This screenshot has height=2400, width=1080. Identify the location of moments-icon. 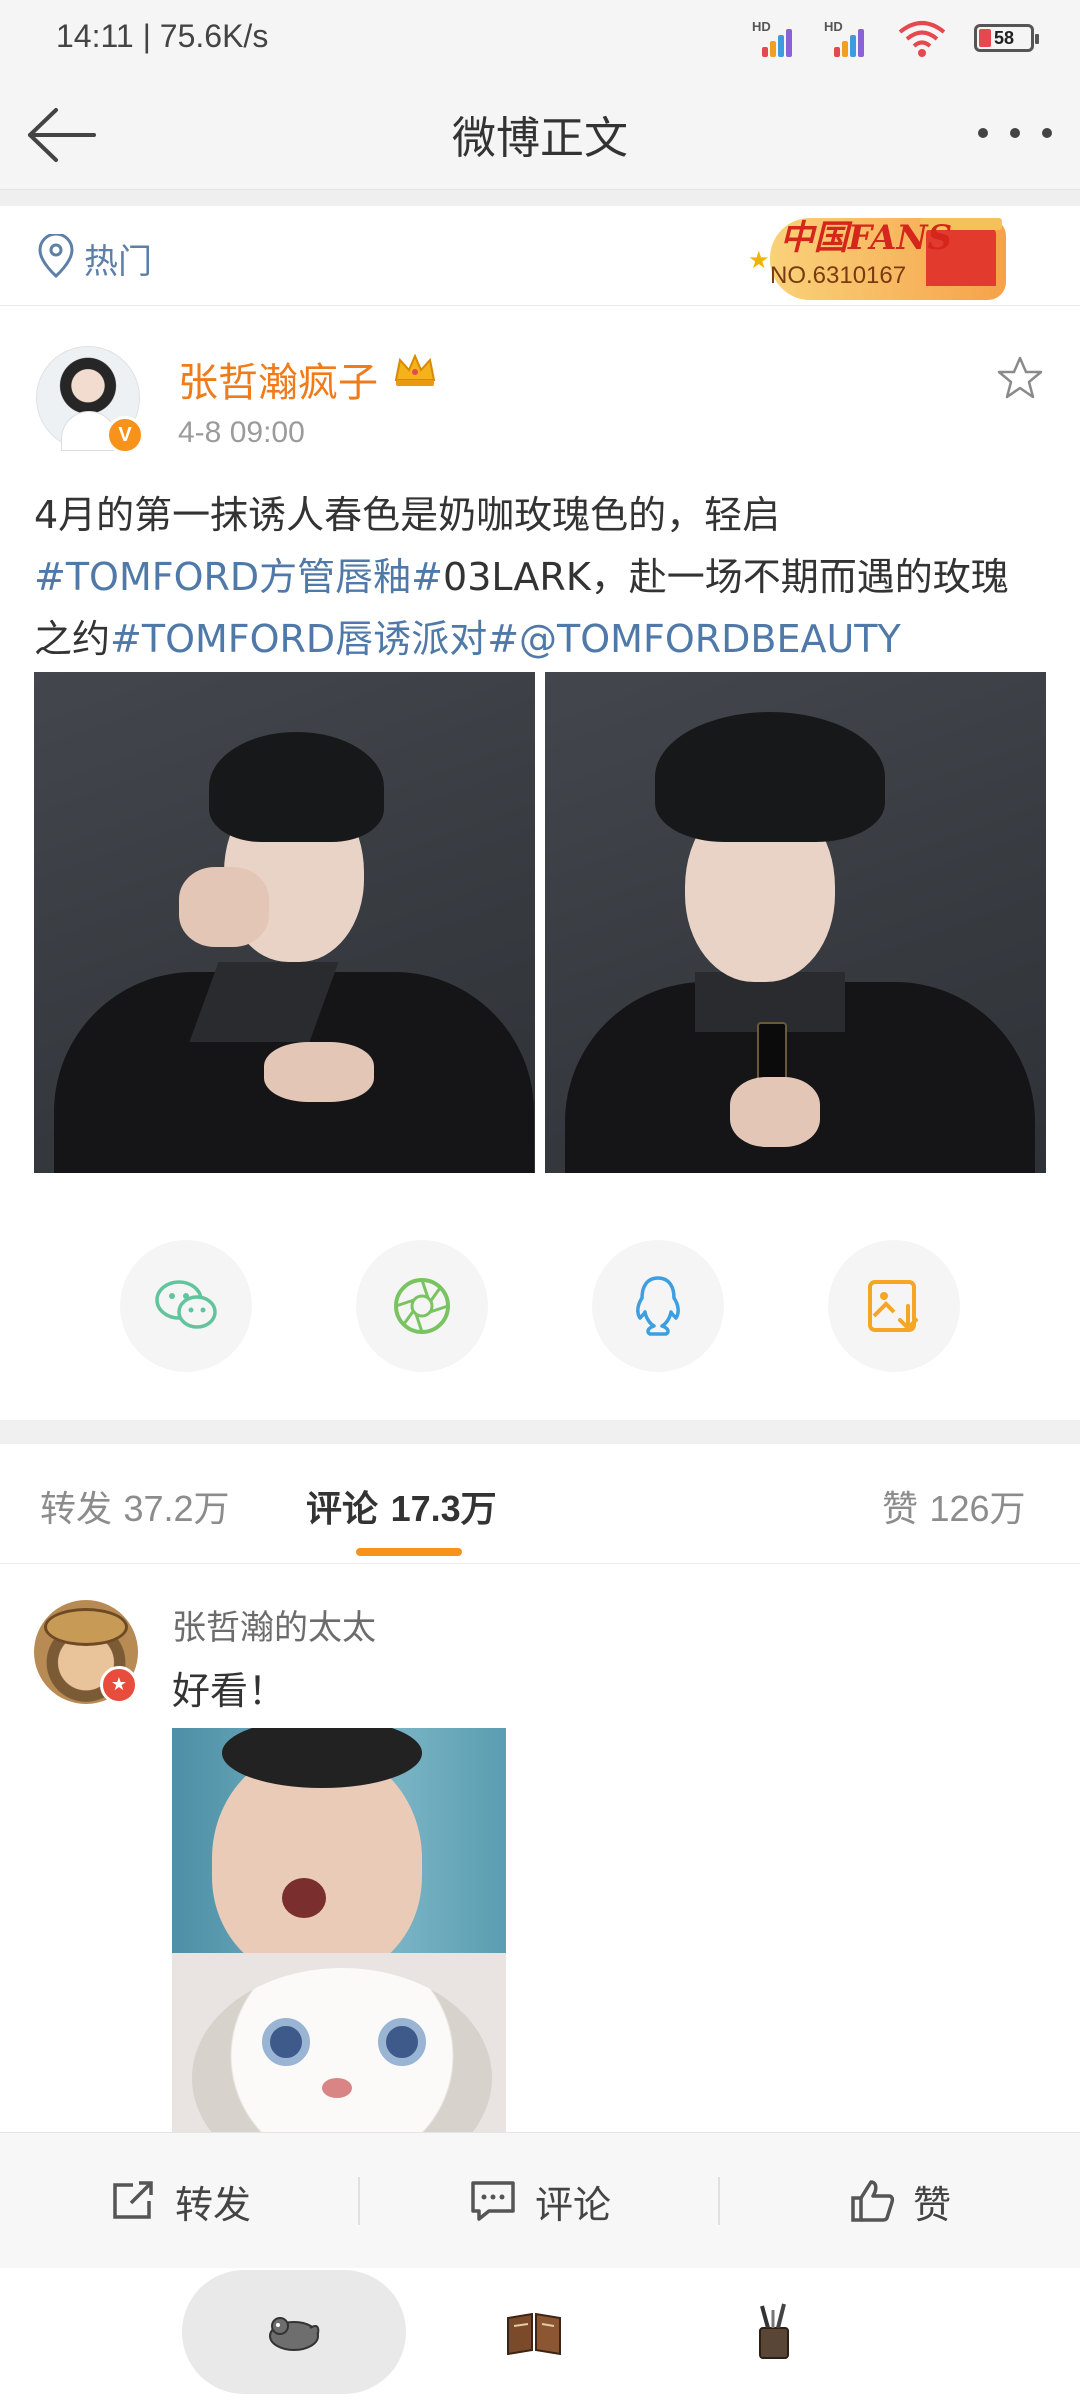
(422, 1306).